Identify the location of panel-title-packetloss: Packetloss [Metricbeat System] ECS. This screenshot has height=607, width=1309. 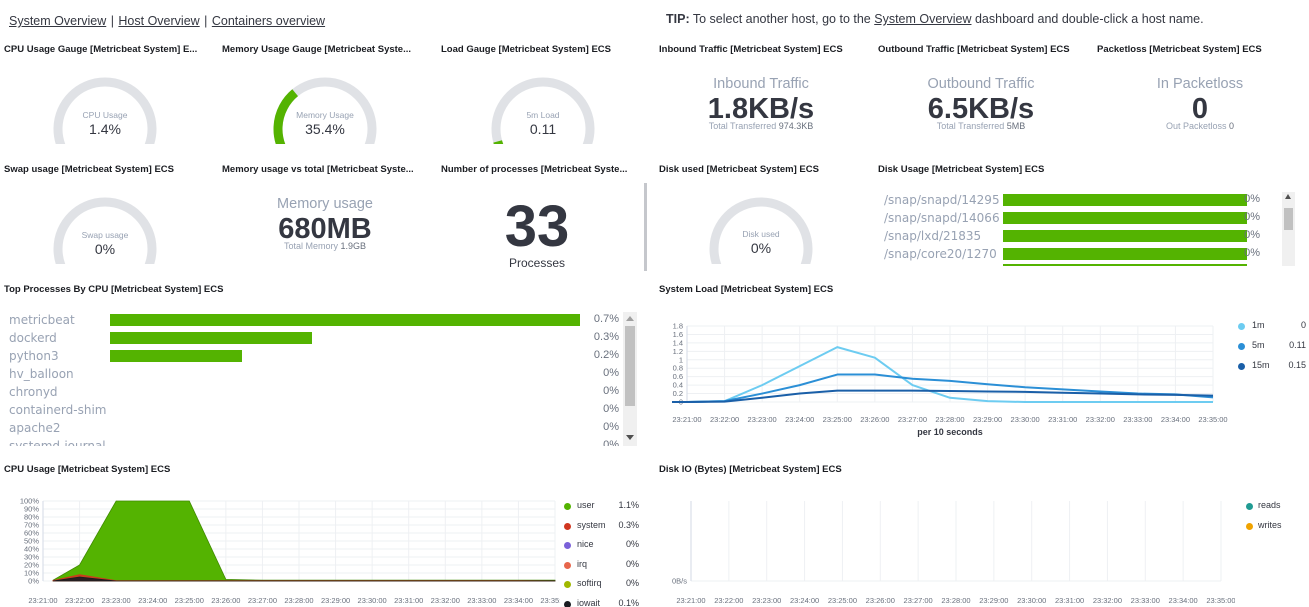
(1179, 49).